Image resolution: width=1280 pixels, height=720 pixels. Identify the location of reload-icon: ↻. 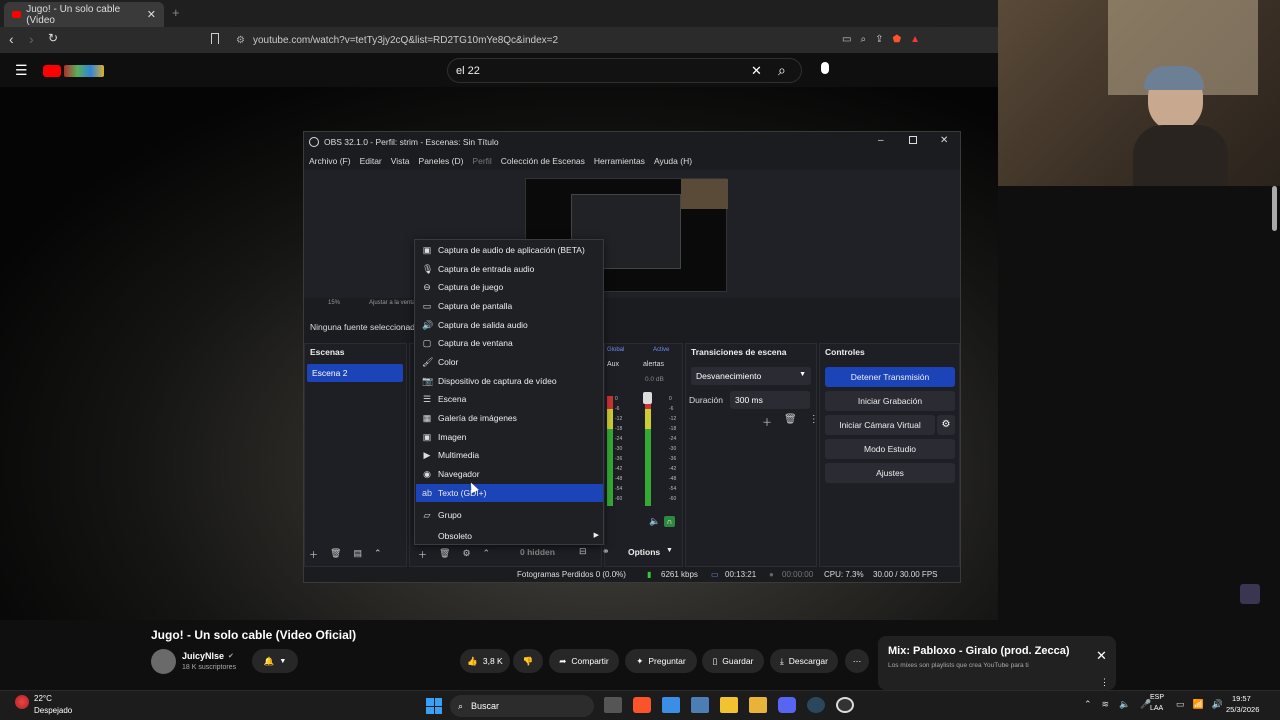
(53, 38).